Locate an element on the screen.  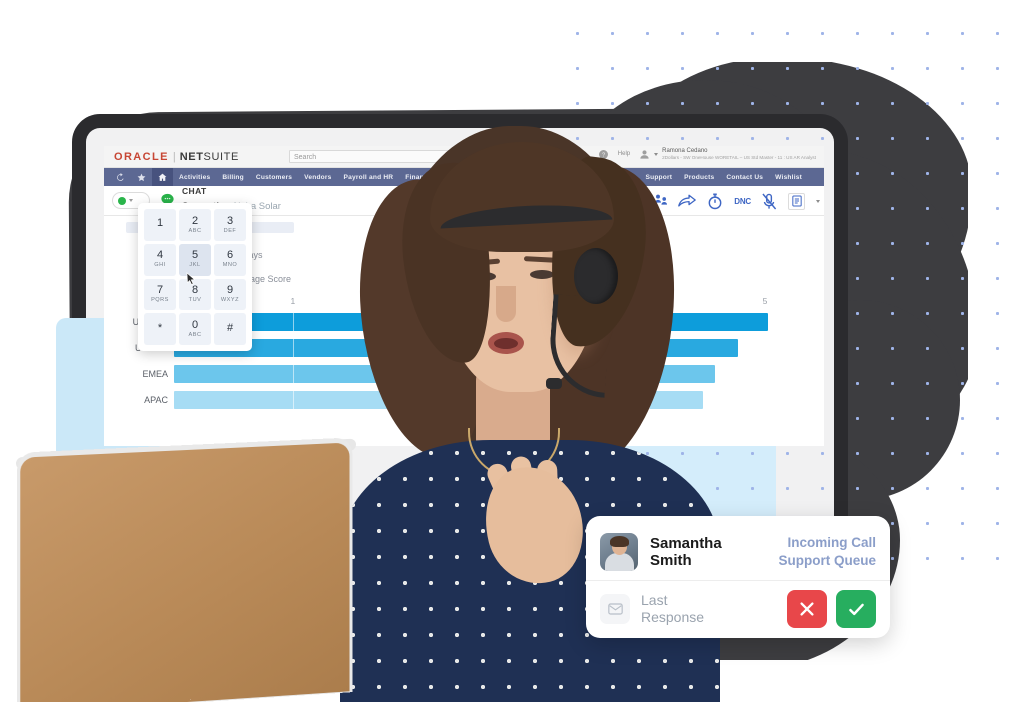
dialpad-key-6: 6 MNO is located at coordinates (230, 259).